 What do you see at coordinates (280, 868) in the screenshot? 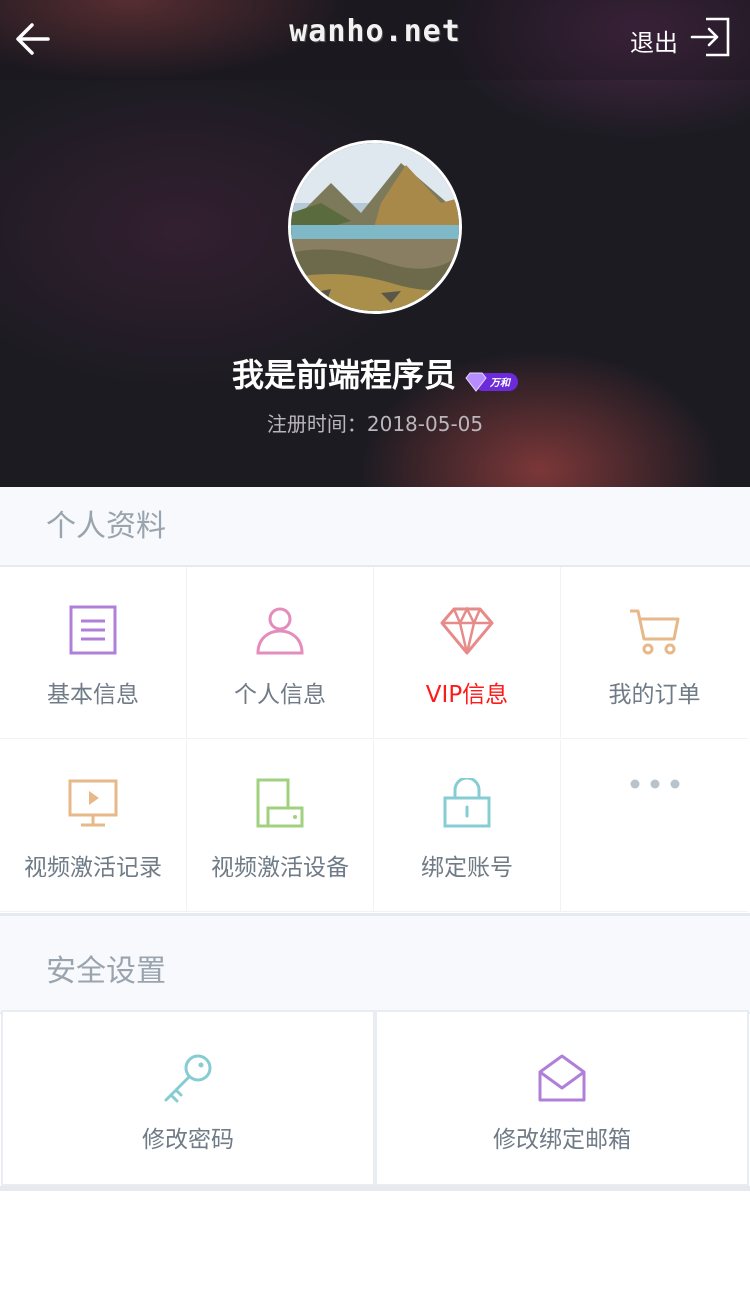
I see `menu-label: 视频激活设备` at bounding box center [280, 868].